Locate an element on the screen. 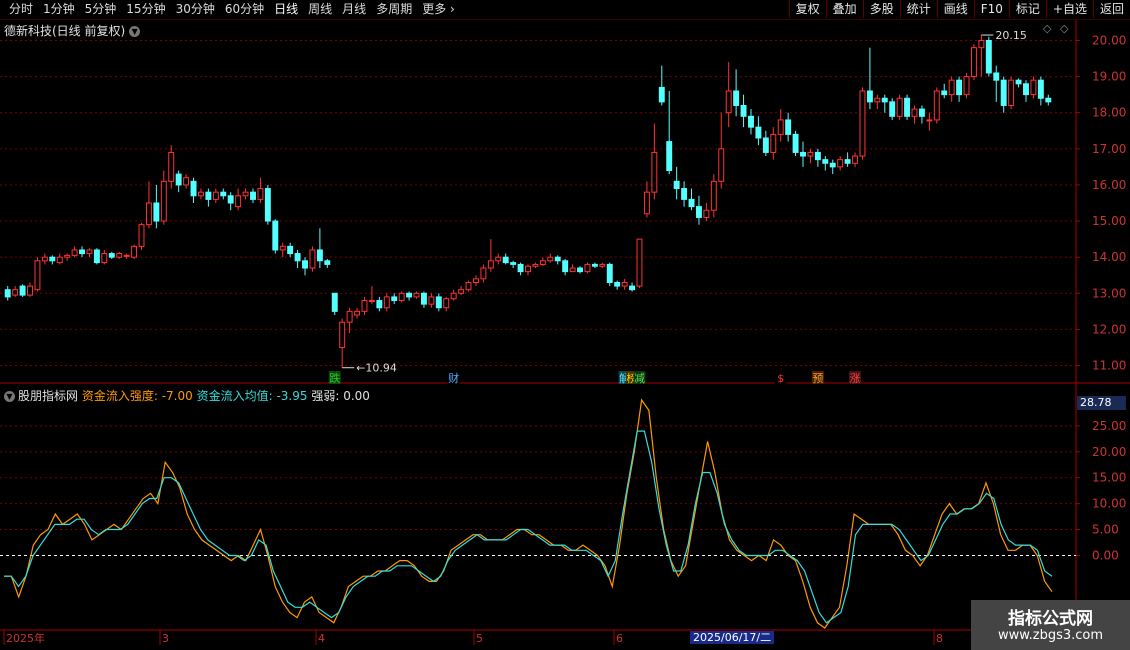 This screenshot has height=650, width=1130. event-marker-0: 跌 is located at coordinates (334, 378).